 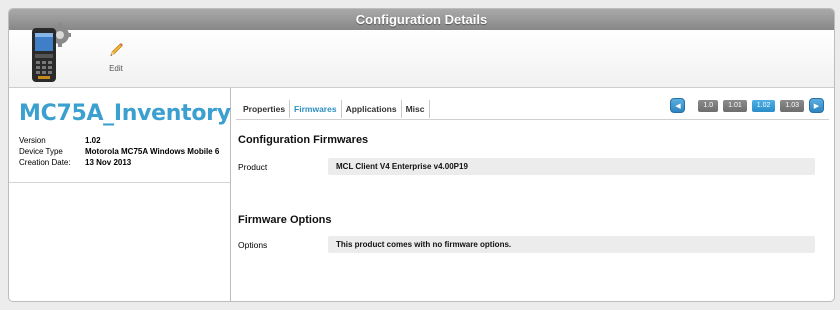 What do you see at coordinates (125, 113) in the screenshot?
I see `config-name: MC75A_Inventory` at bounding box center [125, 113].